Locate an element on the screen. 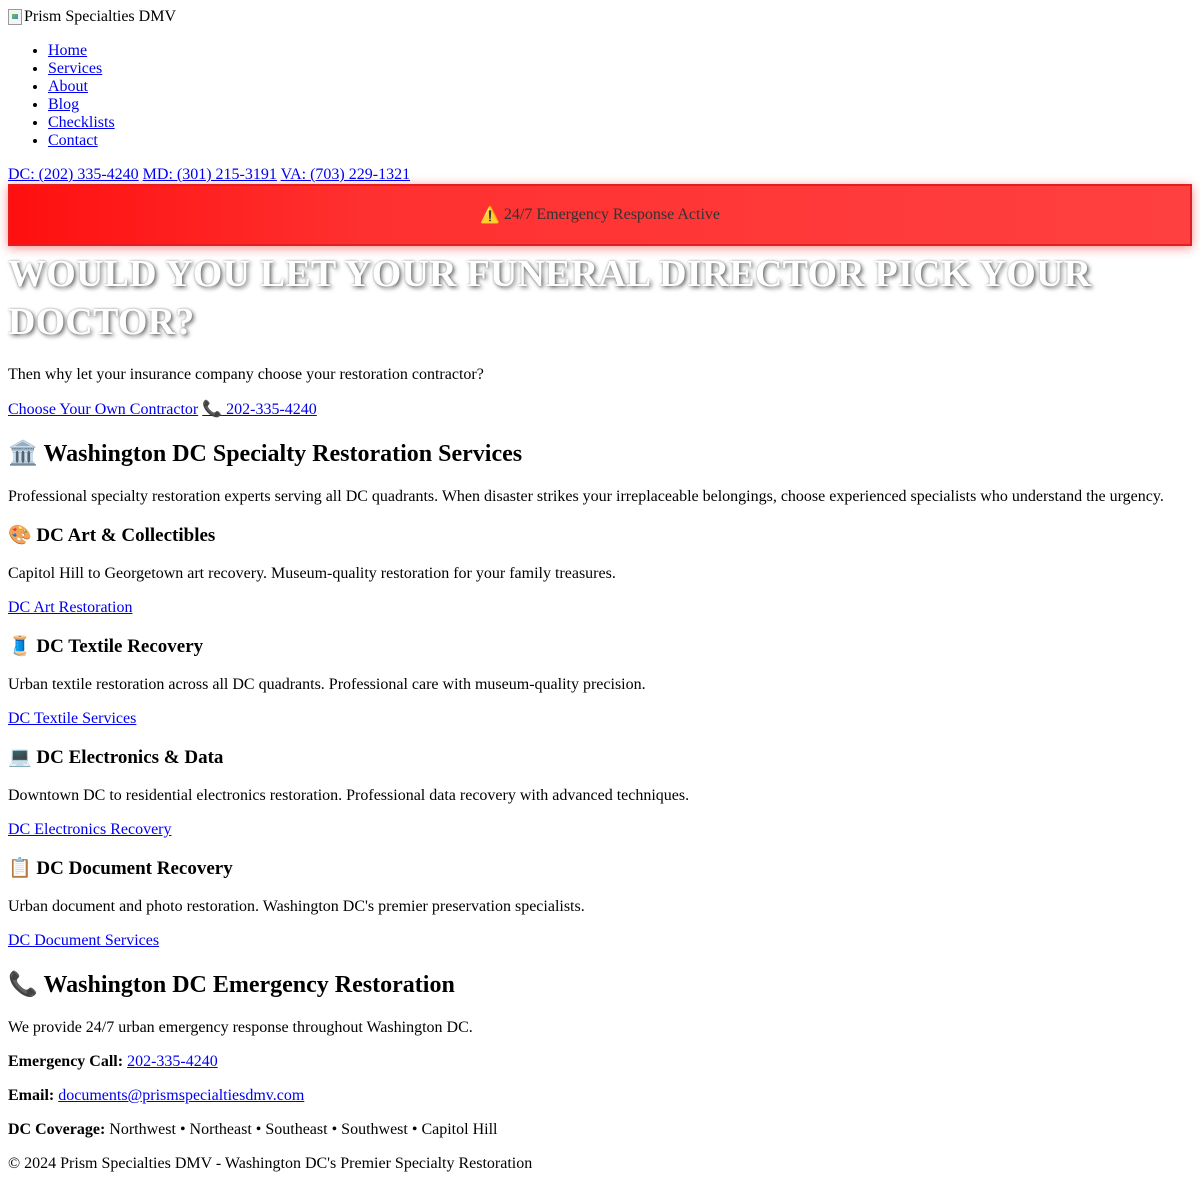 The height and width of the screenshot is (1181, 1200). nav-item-about: About is located at coordinates (620, 87).